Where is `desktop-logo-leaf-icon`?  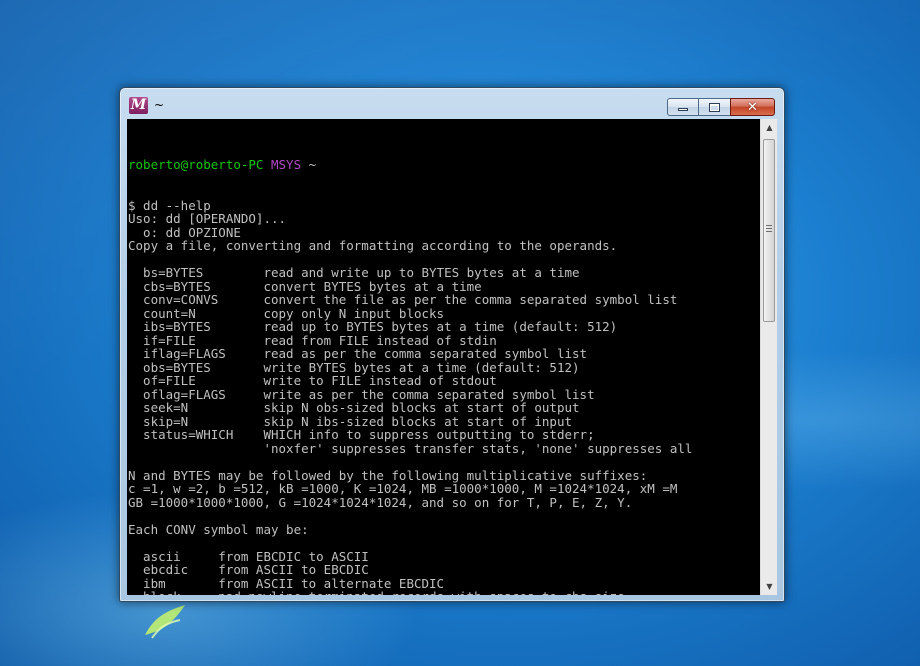
desktop-logo-leaf-icon is located at coordinates (165, 622).